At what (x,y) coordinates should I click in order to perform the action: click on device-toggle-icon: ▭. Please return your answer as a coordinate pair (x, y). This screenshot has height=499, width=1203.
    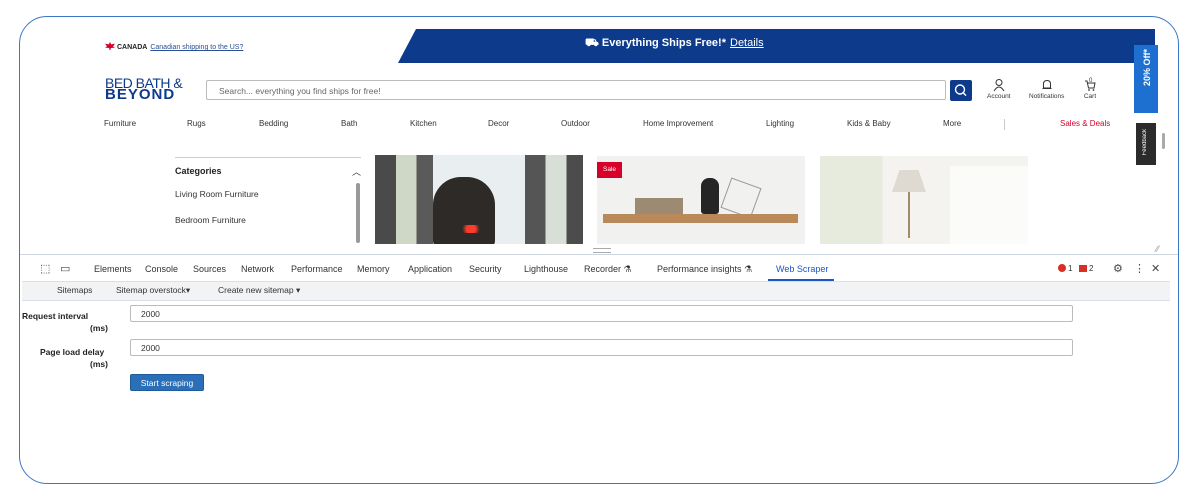
    Looking at the image, I should click on (65, 268).